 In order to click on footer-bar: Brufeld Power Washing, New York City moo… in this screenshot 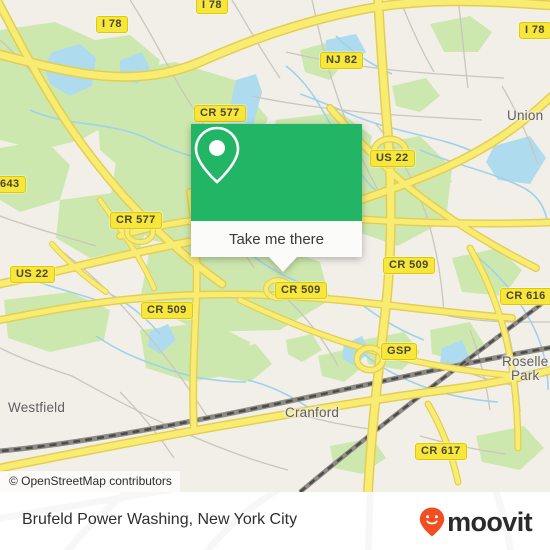, I will do `click(275, 521)`.